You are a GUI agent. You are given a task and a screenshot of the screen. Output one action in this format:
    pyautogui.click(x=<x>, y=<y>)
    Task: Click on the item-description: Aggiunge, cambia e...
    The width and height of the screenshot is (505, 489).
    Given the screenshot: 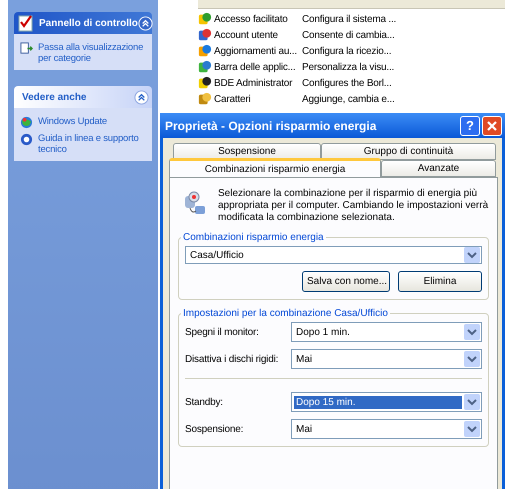 What is the action you would take?
    pyautogui.click(x=349, y=99)
    